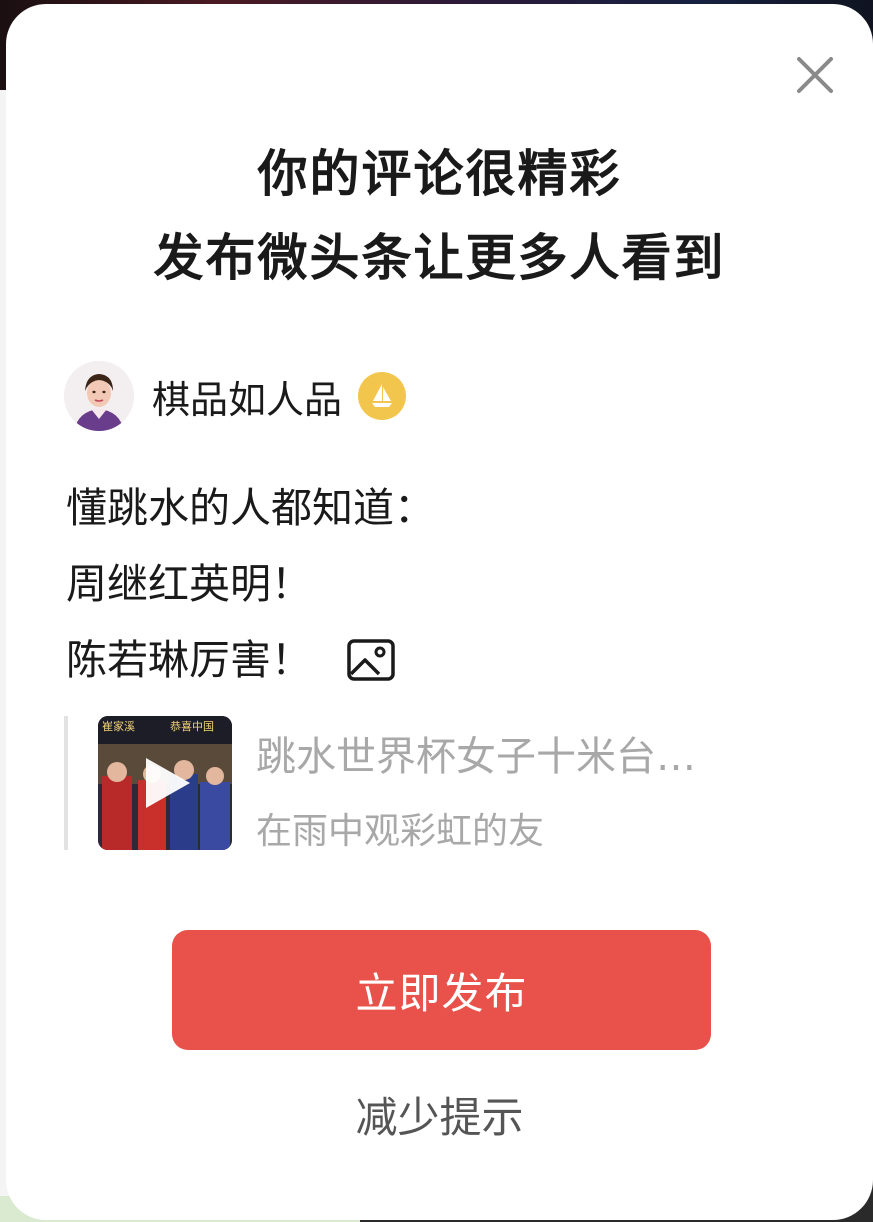 The width and height of the screenshot is (873, 1222). Describe the element at coordinates (434, 784) in the screenshot. I see `quoted-video-card: 崔家溪 恭喜中国 跳水世界杯女子十米台… 在雨中观彩虹的友` at that location.